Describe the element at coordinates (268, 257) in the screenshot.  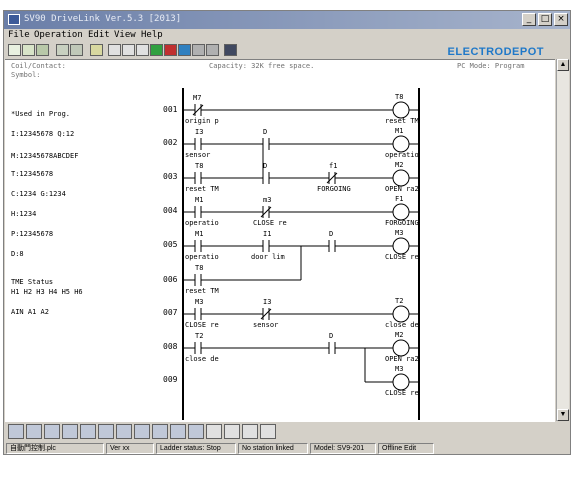
I see `svg-text: door lim` at that location.